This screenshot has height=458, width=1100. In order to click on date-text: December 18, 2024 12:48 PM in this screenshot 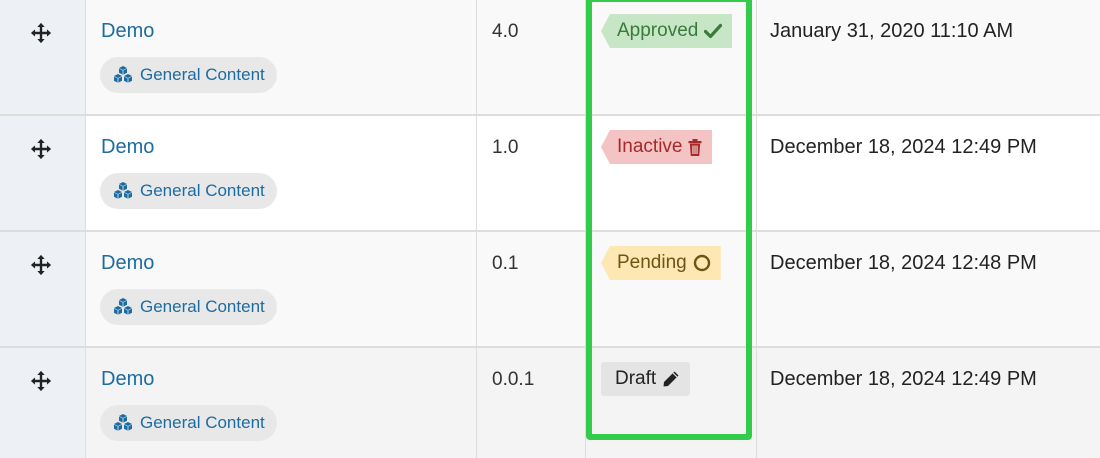, I will do `click(903, 263)`.